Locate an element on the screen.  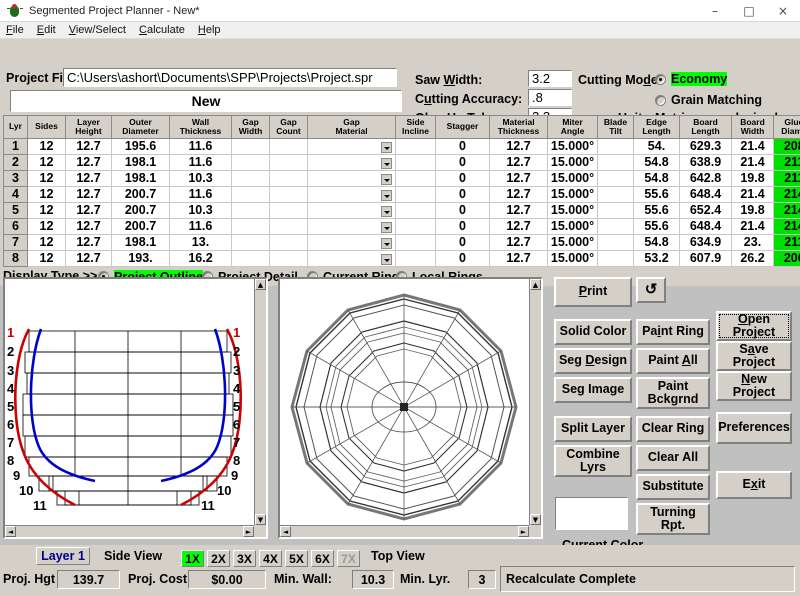
layer-indicator: Layer 1 is located at coordinates (63, 556).